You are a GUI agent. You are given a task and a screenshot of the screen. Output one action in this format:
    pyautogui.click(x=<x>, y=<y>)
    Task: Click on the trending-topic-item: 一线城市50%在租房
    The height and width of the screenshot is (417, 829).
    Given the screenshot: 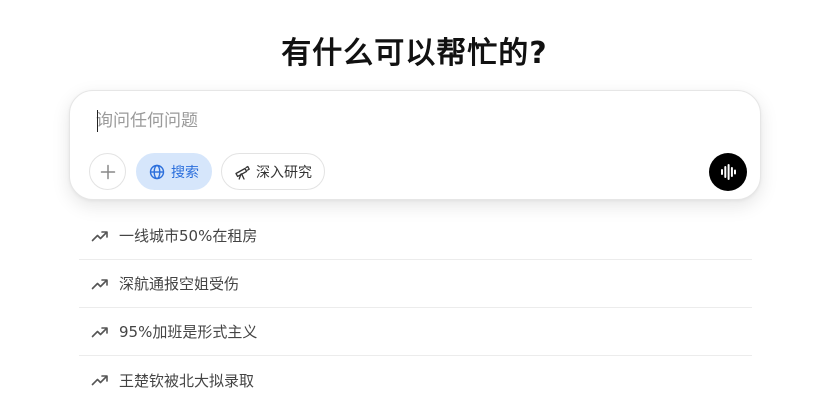 What is the action you would take?
    pyautogui.click(x=415, y=236)
    